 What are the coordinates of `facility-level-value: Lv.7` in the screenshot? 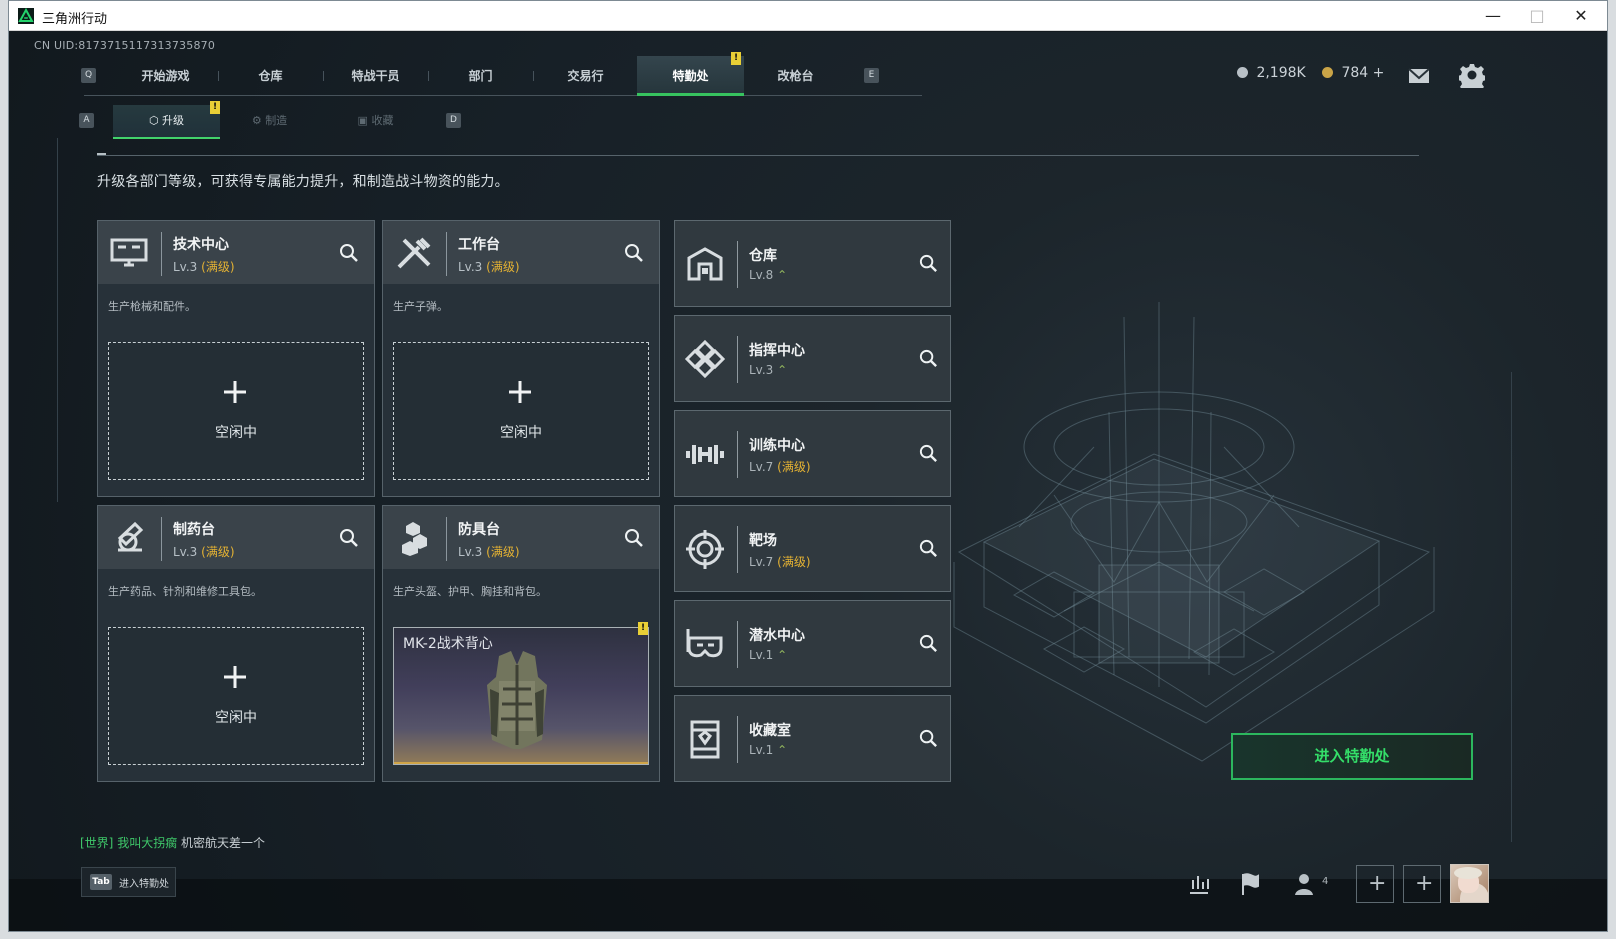 It's located at (761, 562).